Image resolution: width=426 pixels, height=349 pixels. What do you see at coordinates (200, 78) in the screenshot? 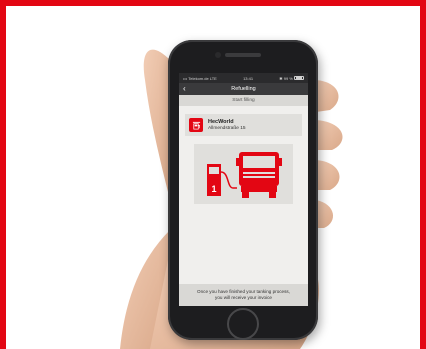
I see `carrier-label: ••• Telekom.de LTE` at bounding box center [200, 78].